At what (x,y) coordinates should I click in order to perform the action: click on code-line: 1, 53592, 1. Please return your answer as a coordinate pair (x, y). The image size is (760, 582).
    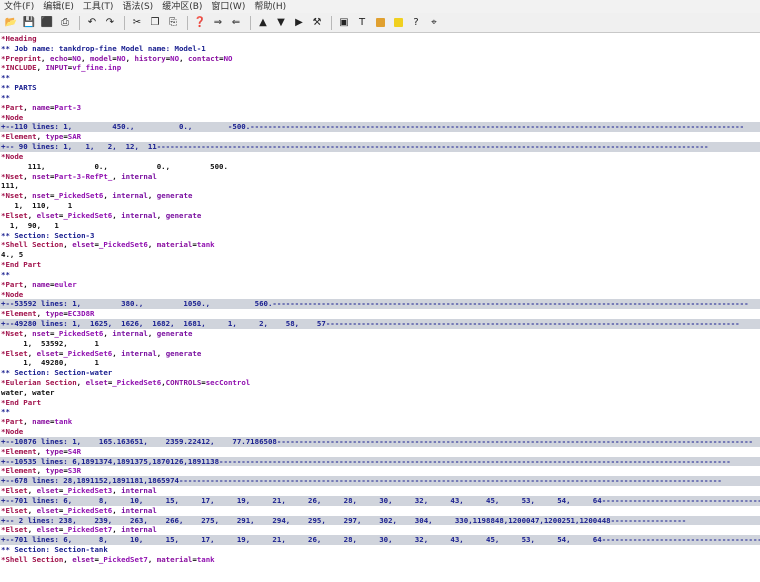
    Looking at the image, I should click on (380, 344).